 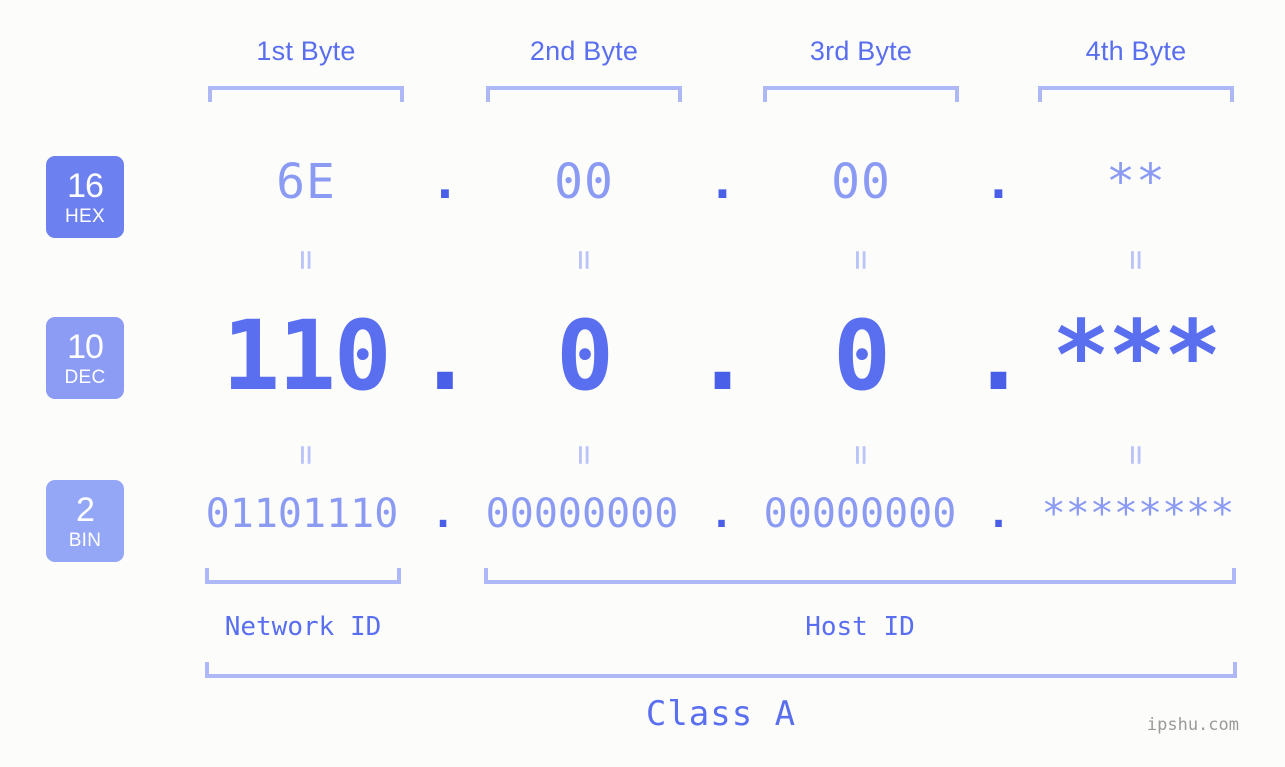 I want to click on base-badge-dec: 10 DEC, so click(x=85, y=358).